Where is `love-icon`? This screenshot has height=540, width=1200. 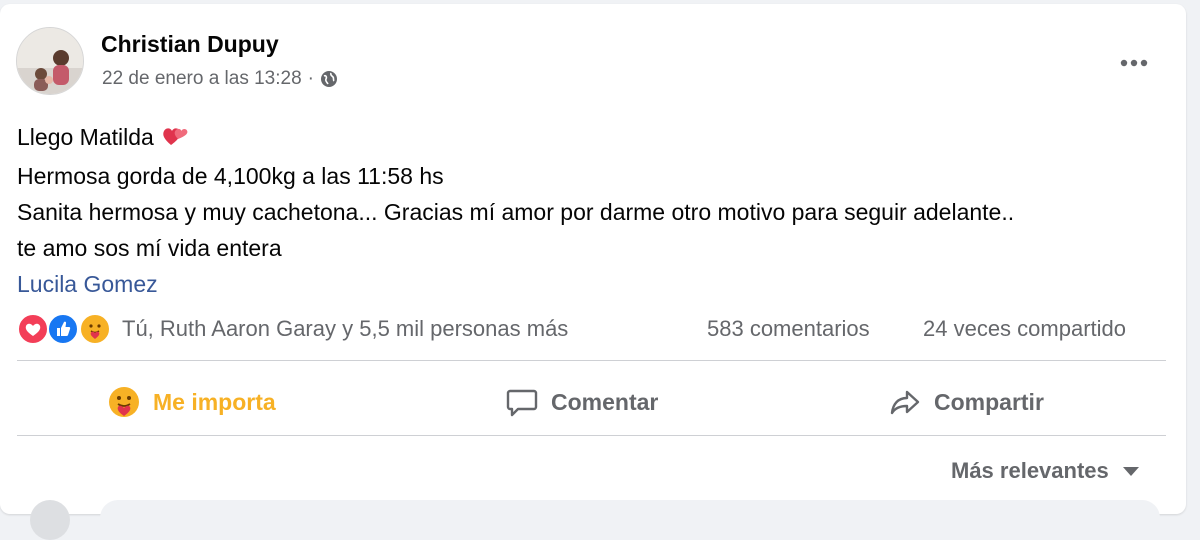 love-icon is located at coordinates (33, 329).